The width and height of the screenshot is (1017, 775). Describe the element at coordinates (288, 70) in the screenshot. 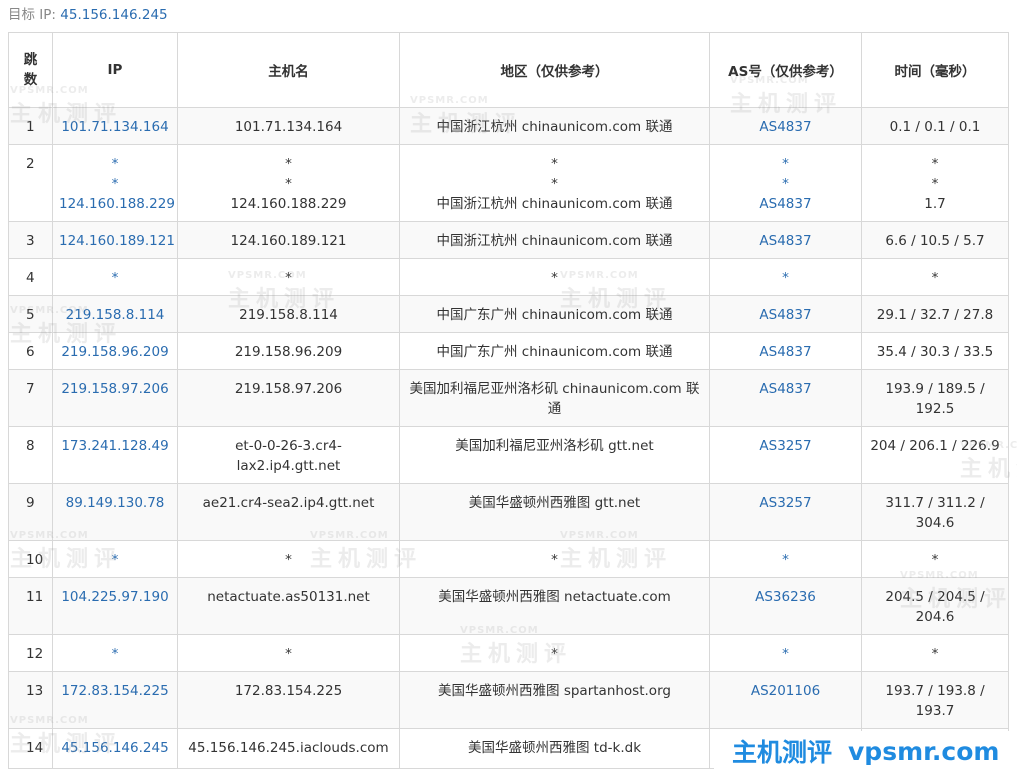

I see `col-header-hostname: 主机名` at that location.